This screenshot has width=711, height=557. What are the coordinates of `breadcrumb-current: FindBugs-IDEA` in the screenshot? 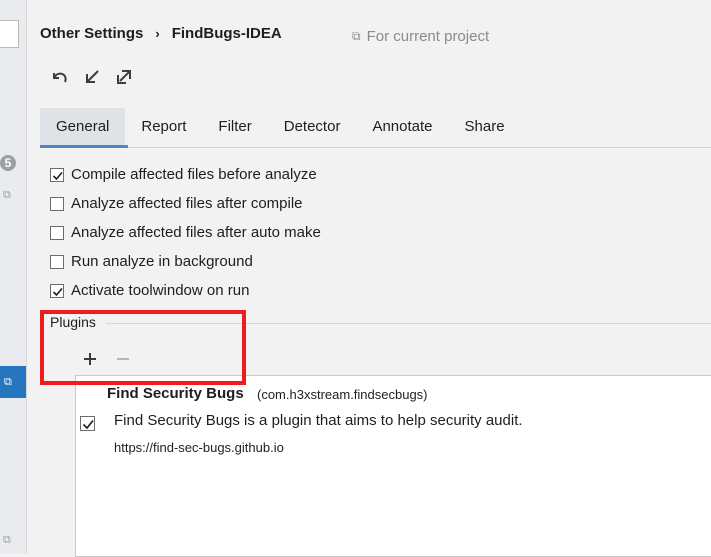 It's located at (226, 33).